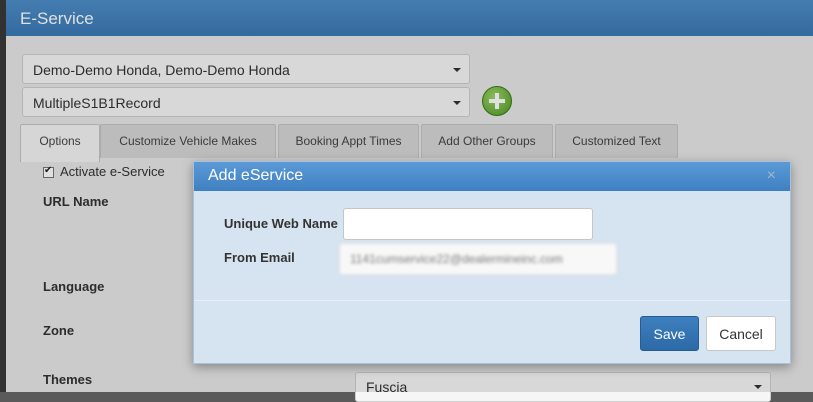 The width and height of the screenshot is (813, 402). Describe the element at coordinates (281, 223) in the screenshot. I see `unique-web-name-label: Unique Web Name` at that location.